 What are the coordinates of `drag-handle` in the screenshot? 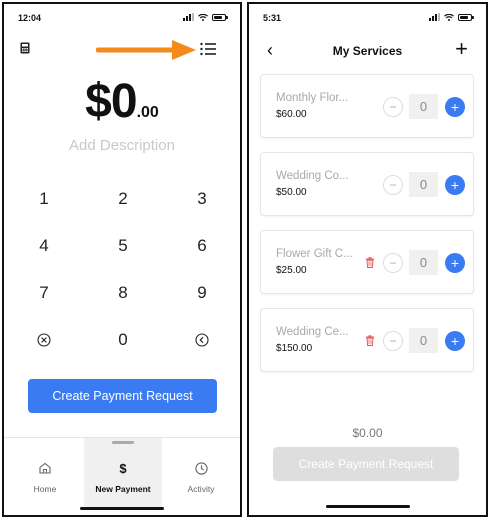 It's located at (123, 442).